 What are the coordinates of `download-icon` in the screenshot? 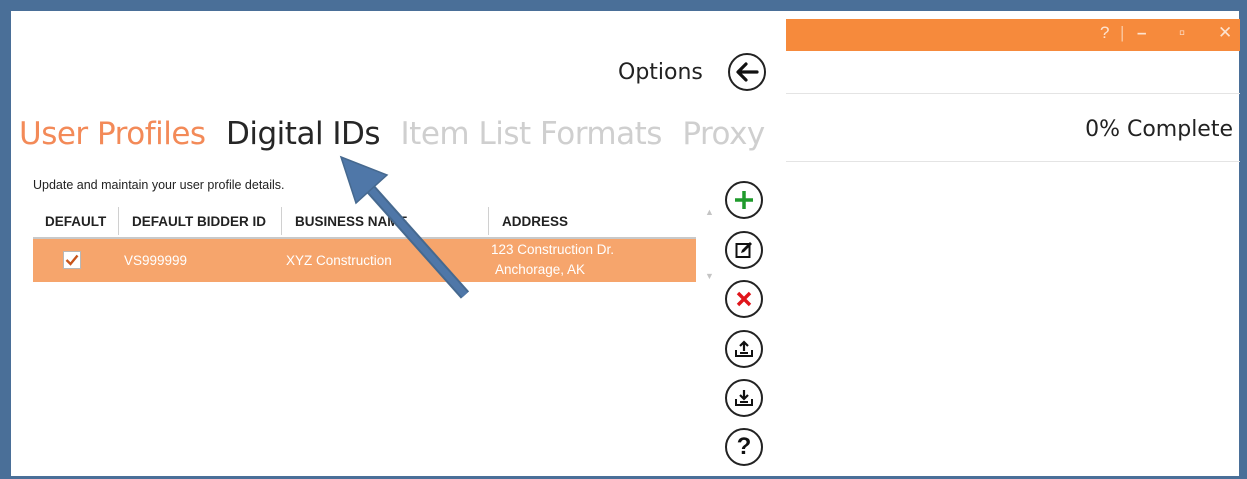 It's located at (744, 398).